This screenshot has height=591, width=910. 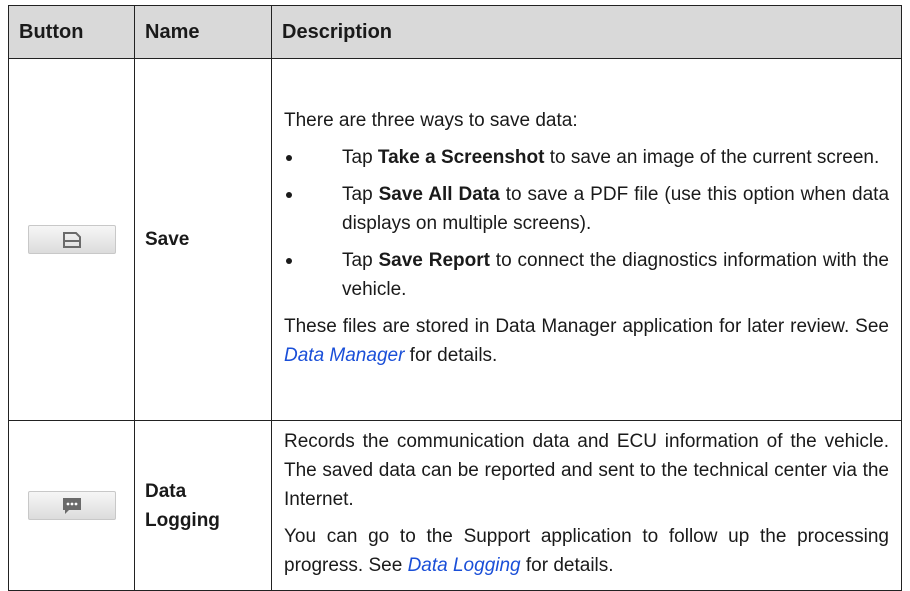 I want to click on header-description: Description, so click(x=586, y=32).